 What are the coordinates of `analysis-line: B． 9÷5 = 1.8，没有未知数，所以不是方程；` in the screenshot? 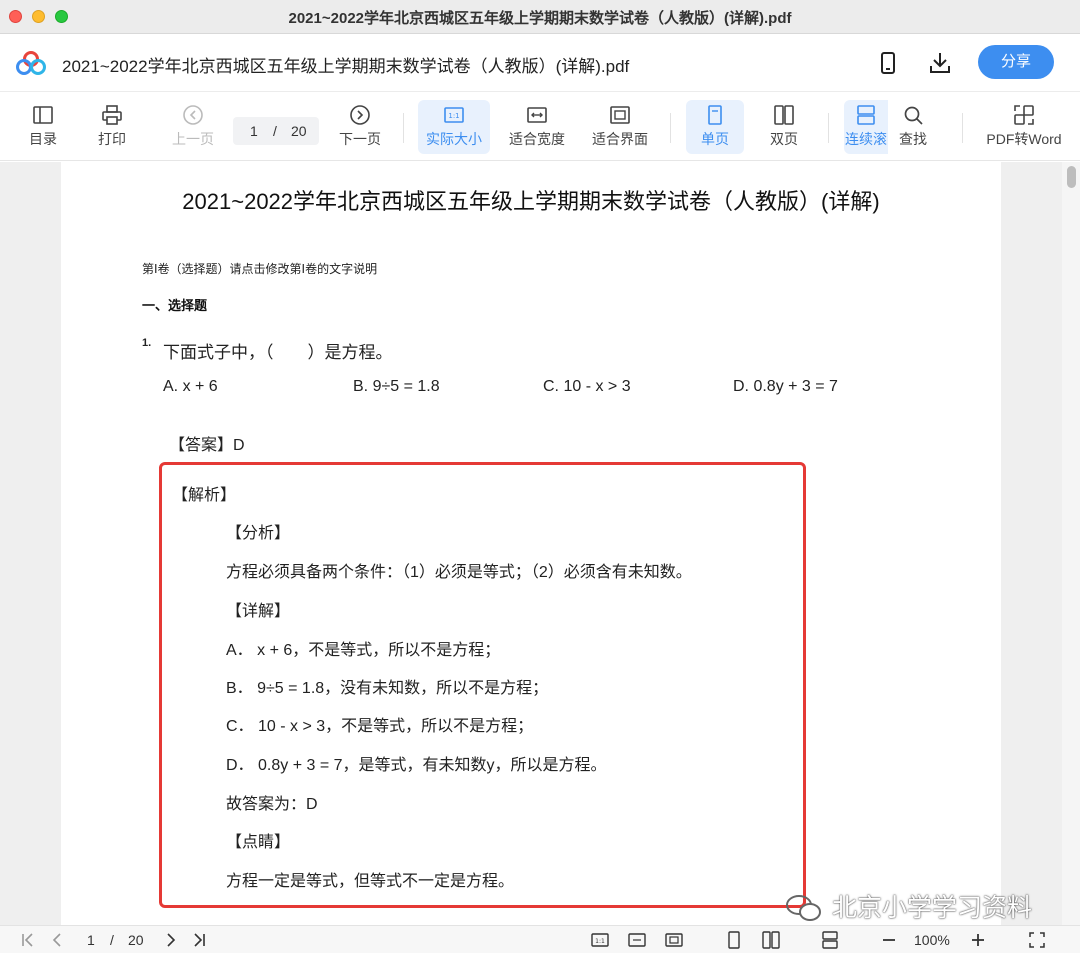 It's located at (387, 688).